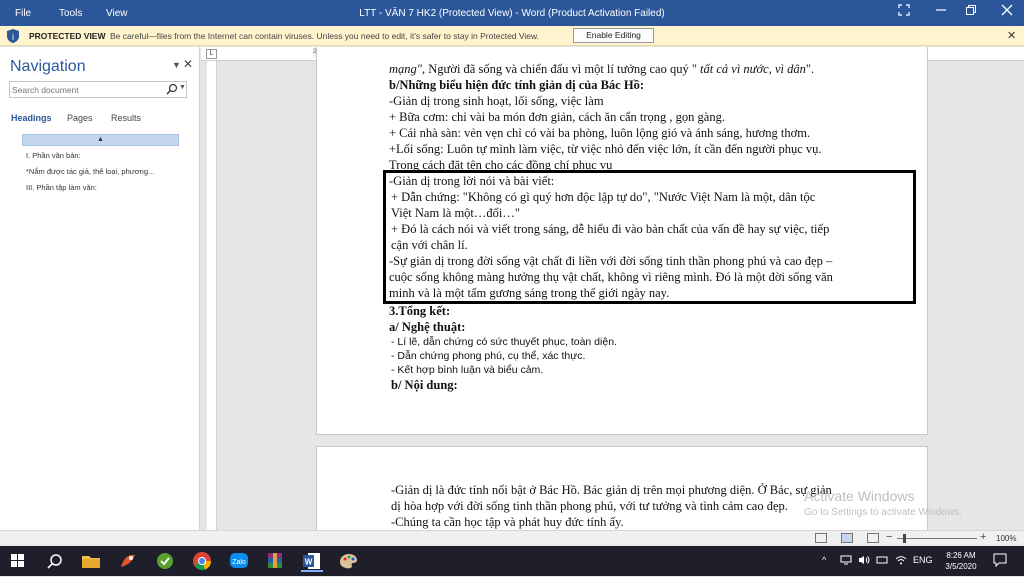 This screenshot has height=577, width=1024. Describe the element at coordinates (472, 181) in the screenshot. I see `boxed-line: -Giản dị trong lời nói và bài viết:` at that location.